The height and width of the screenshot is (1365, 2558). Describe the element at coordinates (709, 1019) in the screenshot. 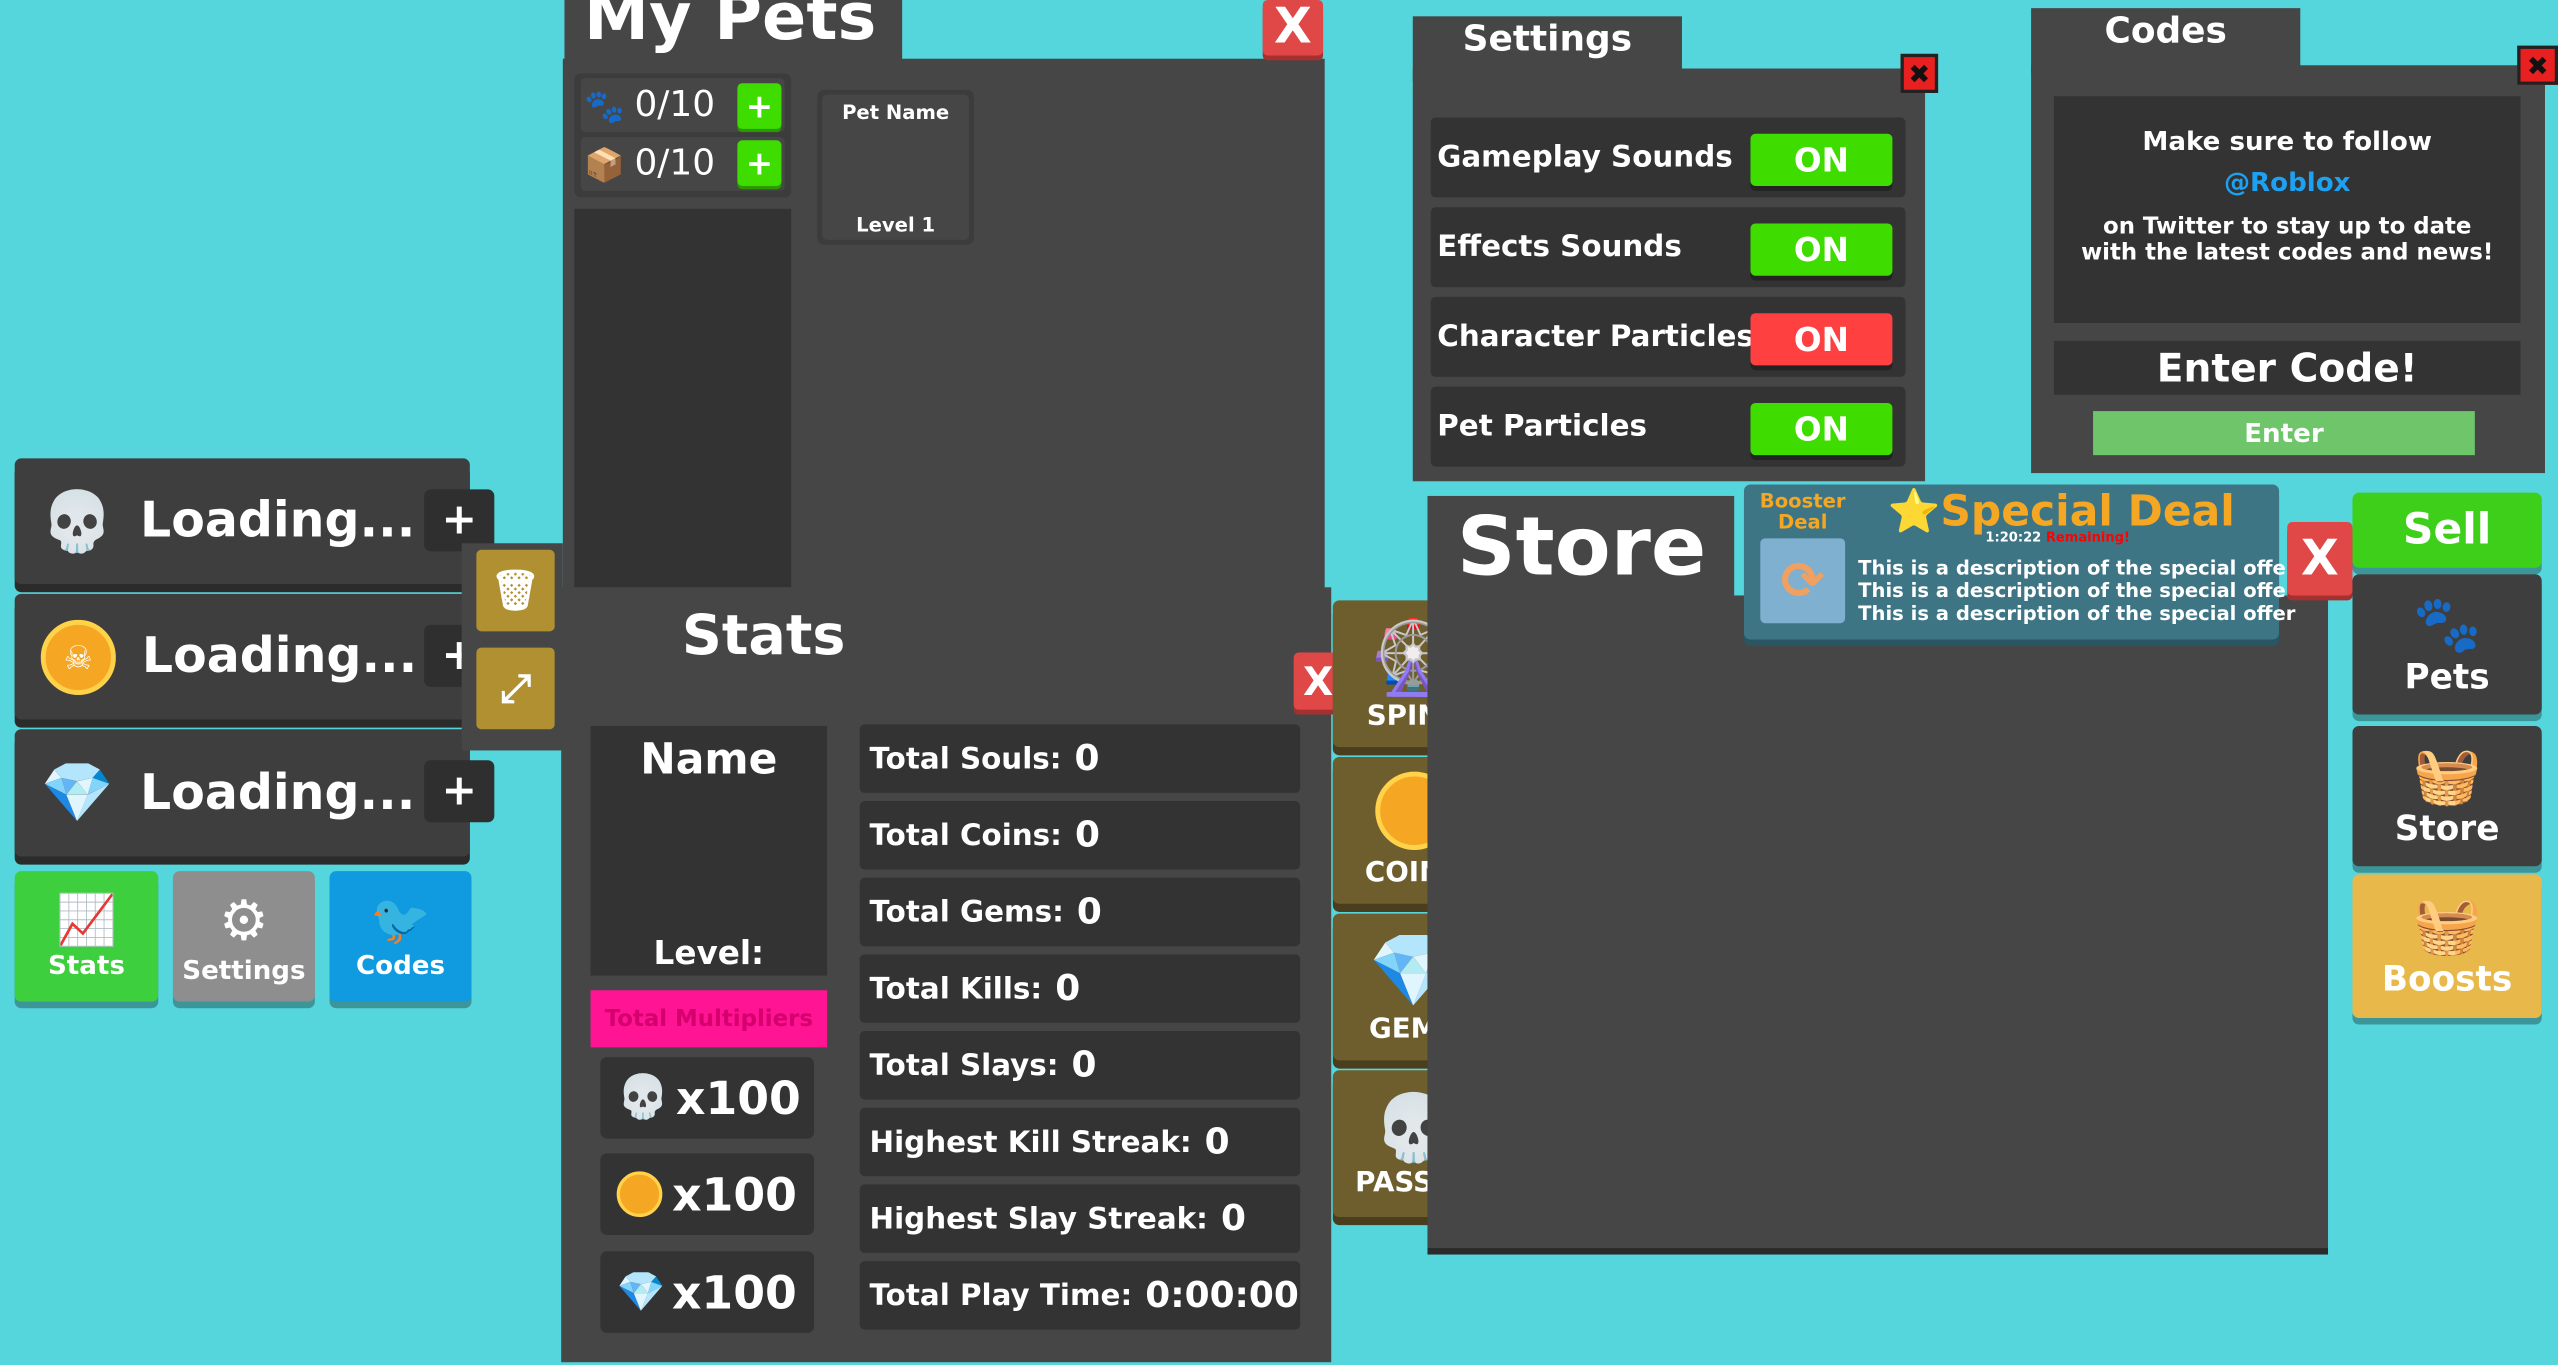

I see `total-multipliers-label: Total Multipliers` at that location.